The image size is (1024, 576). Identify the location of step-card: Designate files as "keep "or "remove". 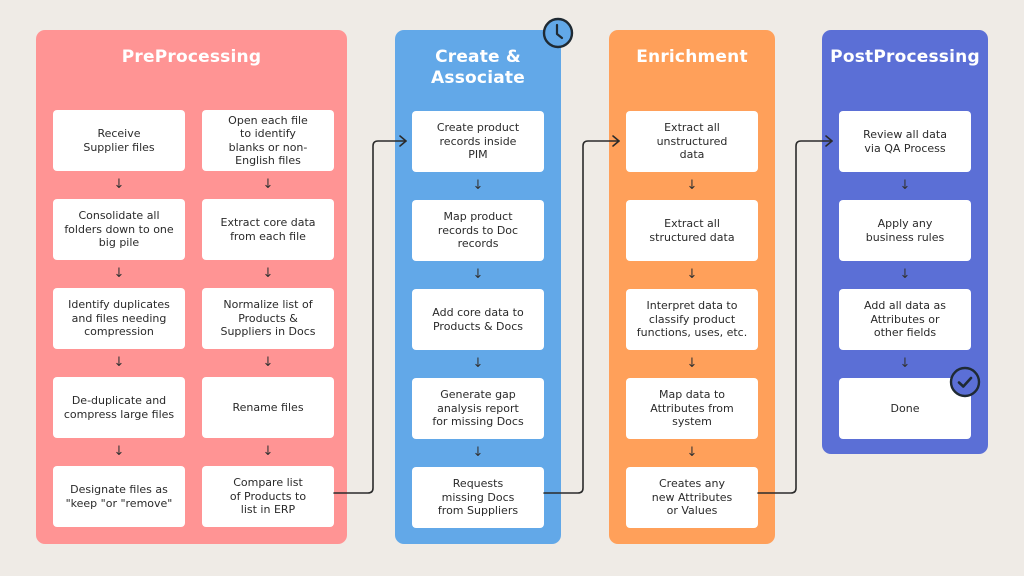
(119, 496).